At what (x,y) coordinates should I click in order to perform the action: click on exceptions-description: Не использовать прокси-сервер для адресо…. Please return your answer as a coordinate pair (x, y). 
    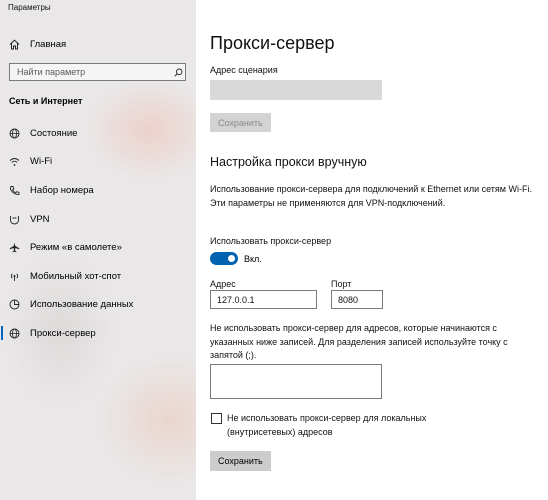
    Looking at the image, I should click on (359, 341).